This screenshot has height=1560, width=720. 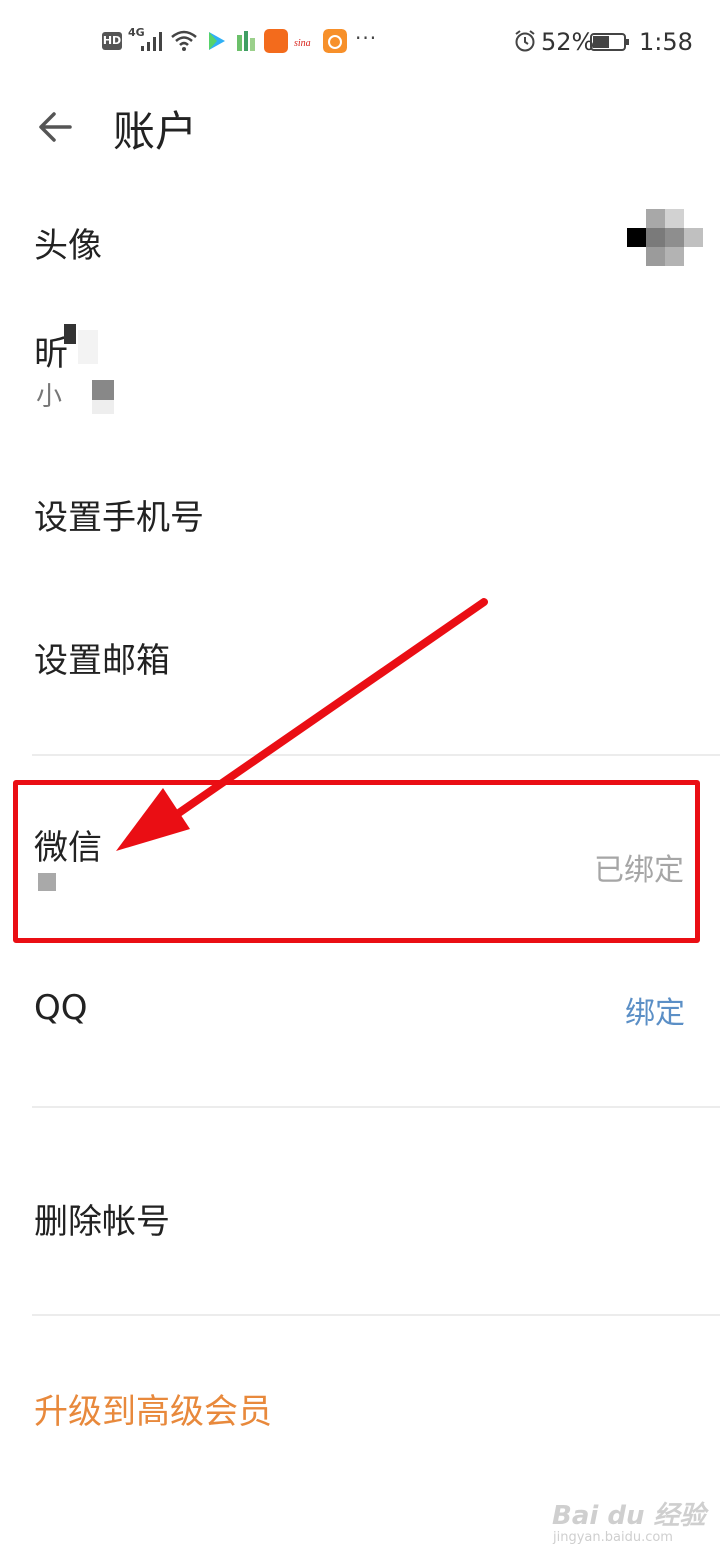 I want to click on avatar-row: 头像, so click(x=360, y=240).